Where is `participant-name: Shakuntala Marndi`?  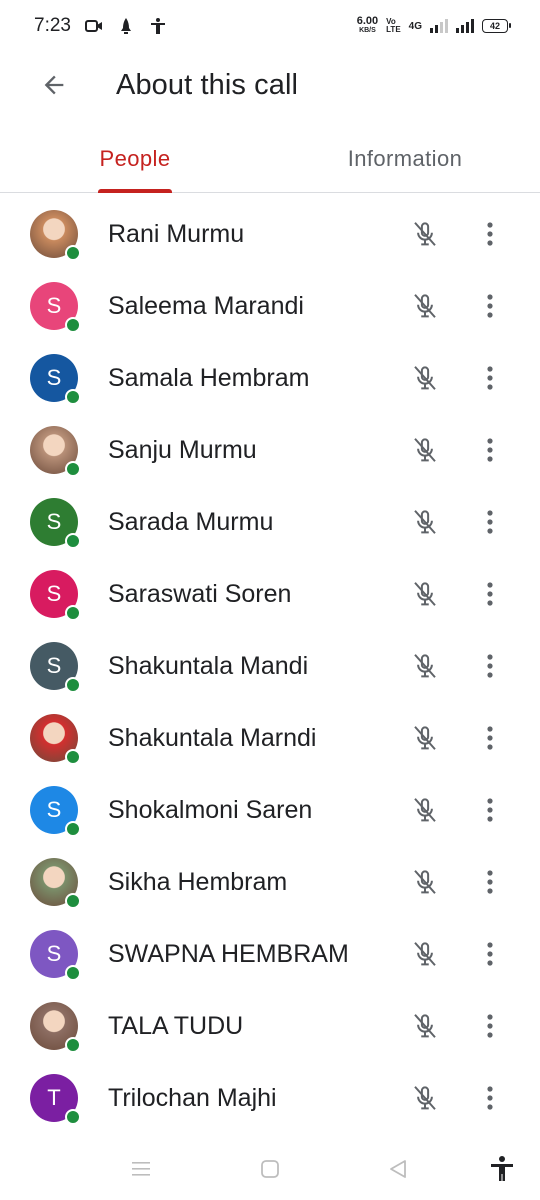 participant-name: Shakuntala Marndi is located at coordinates (212, 737).